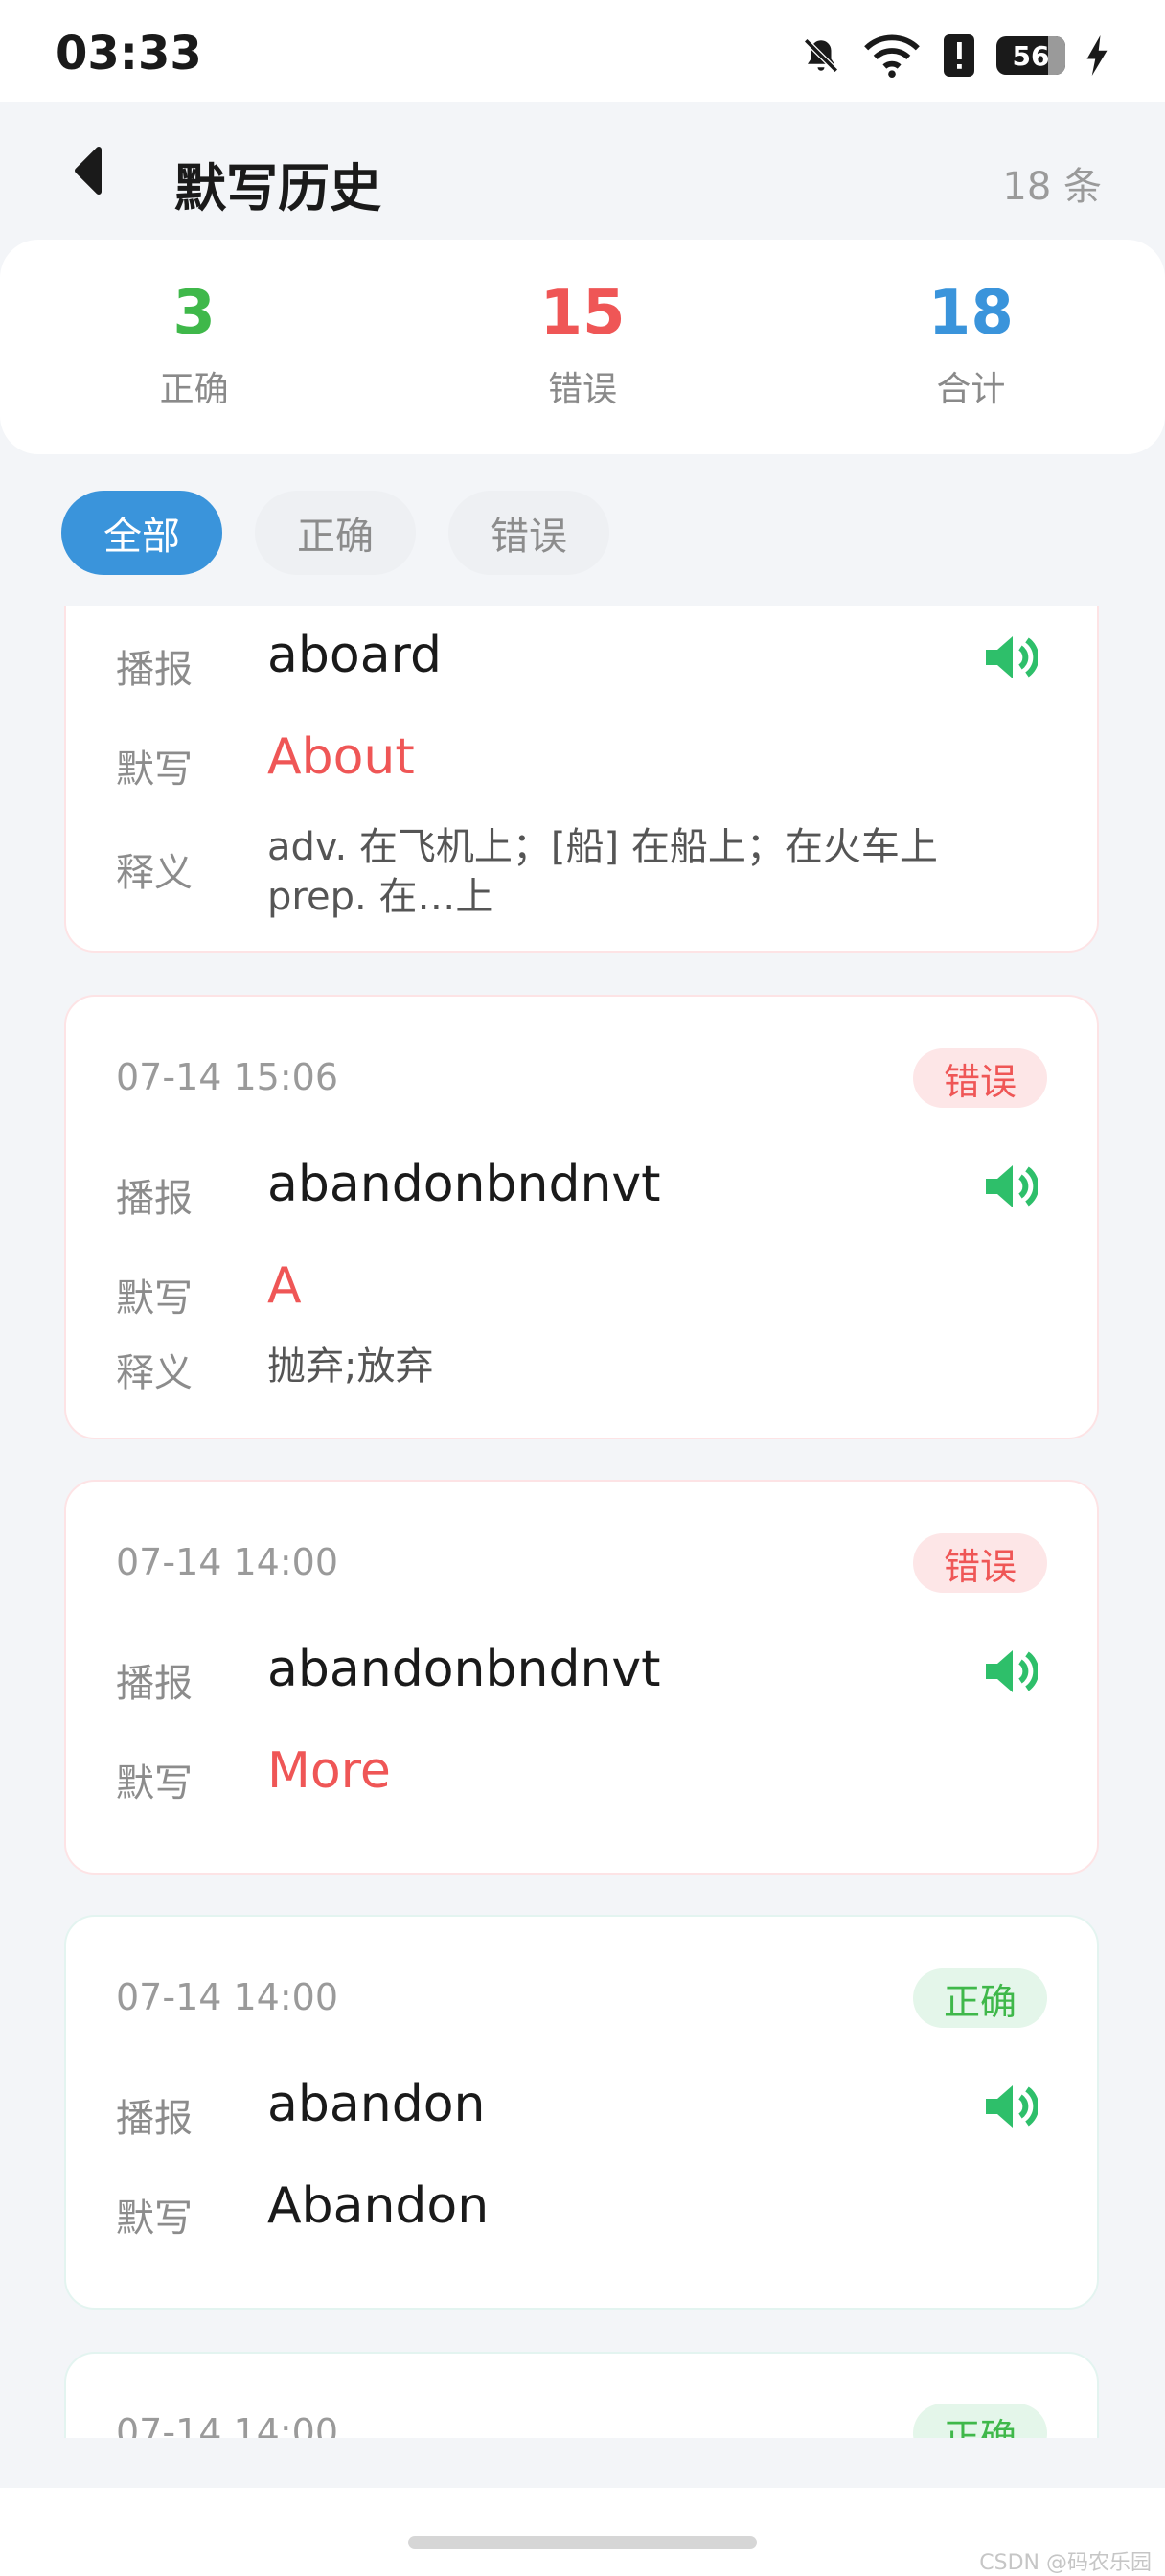 The image size is (1165, 2576). Describe the element at coordinates (602, 847) in the screenshot. I see `meaning-line: adv. 在飞机上；[船] 在船上；在火车上` at that location.